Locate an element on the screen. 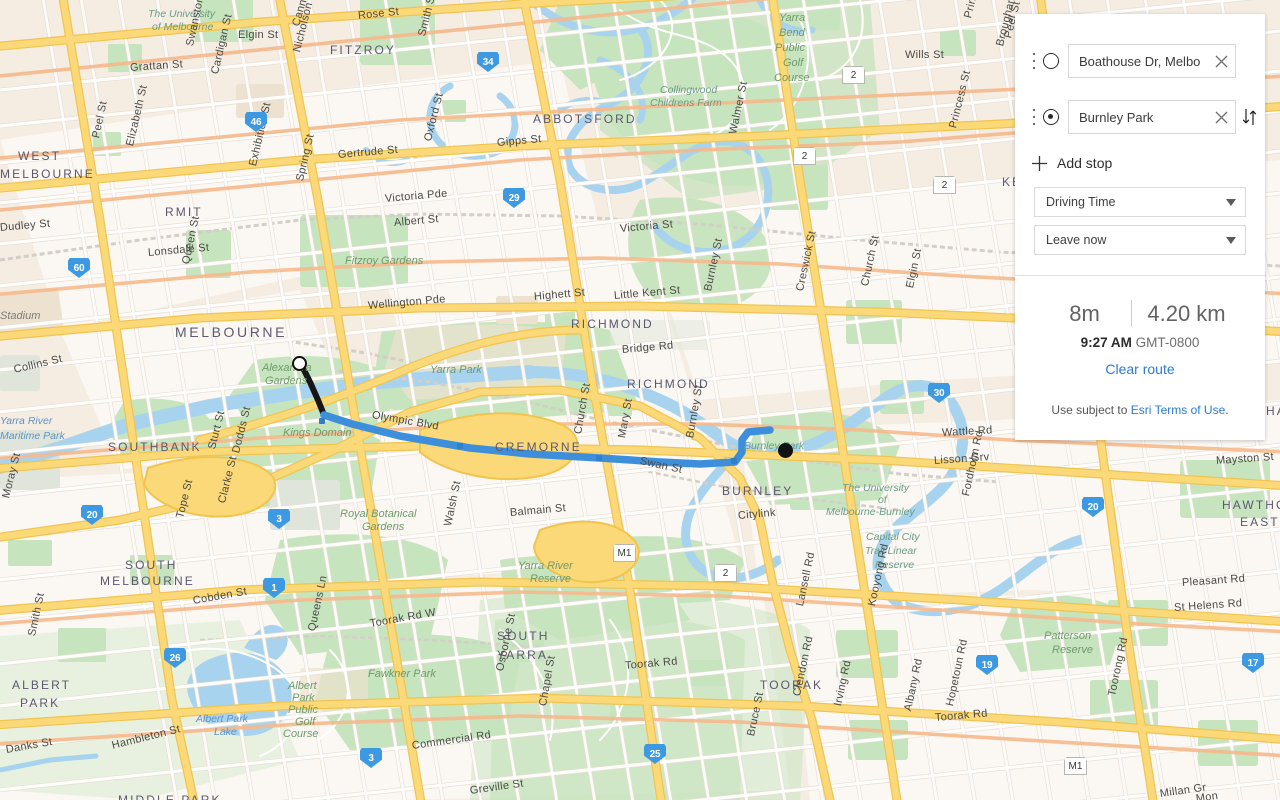  terms-of-use: Use subject to Esri Terms of Use. is located at coordinates (1140, 410).